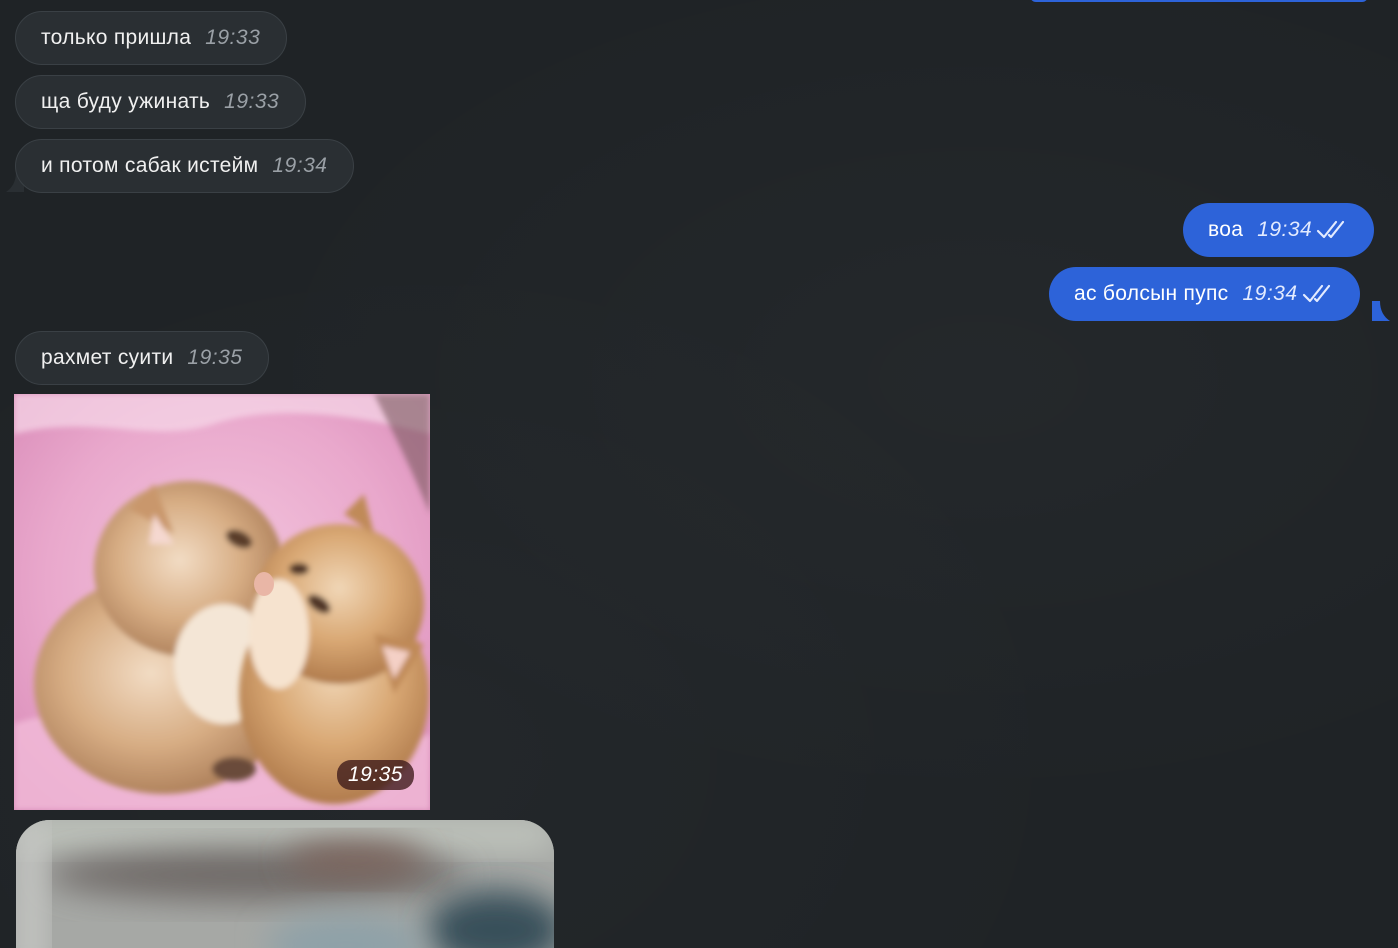  I want to click on blurred-media, so click(285, 884).